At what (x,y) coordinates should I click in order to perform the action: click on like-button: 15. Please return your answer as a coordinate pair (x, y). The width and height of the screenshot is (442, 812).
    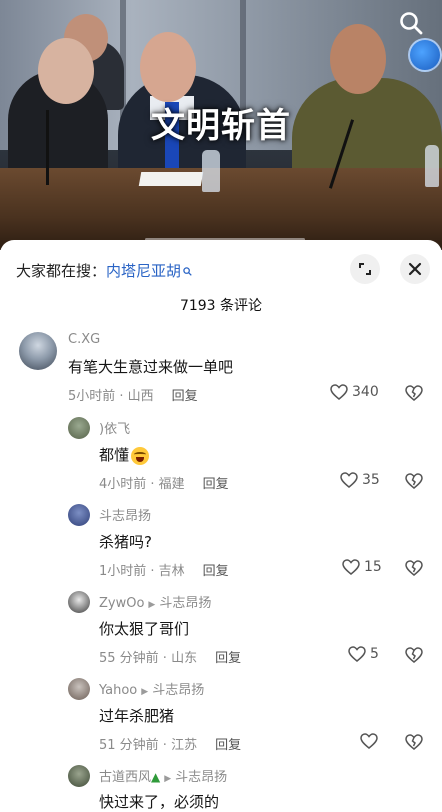
    Looking at the image, I should click on (362, 567).